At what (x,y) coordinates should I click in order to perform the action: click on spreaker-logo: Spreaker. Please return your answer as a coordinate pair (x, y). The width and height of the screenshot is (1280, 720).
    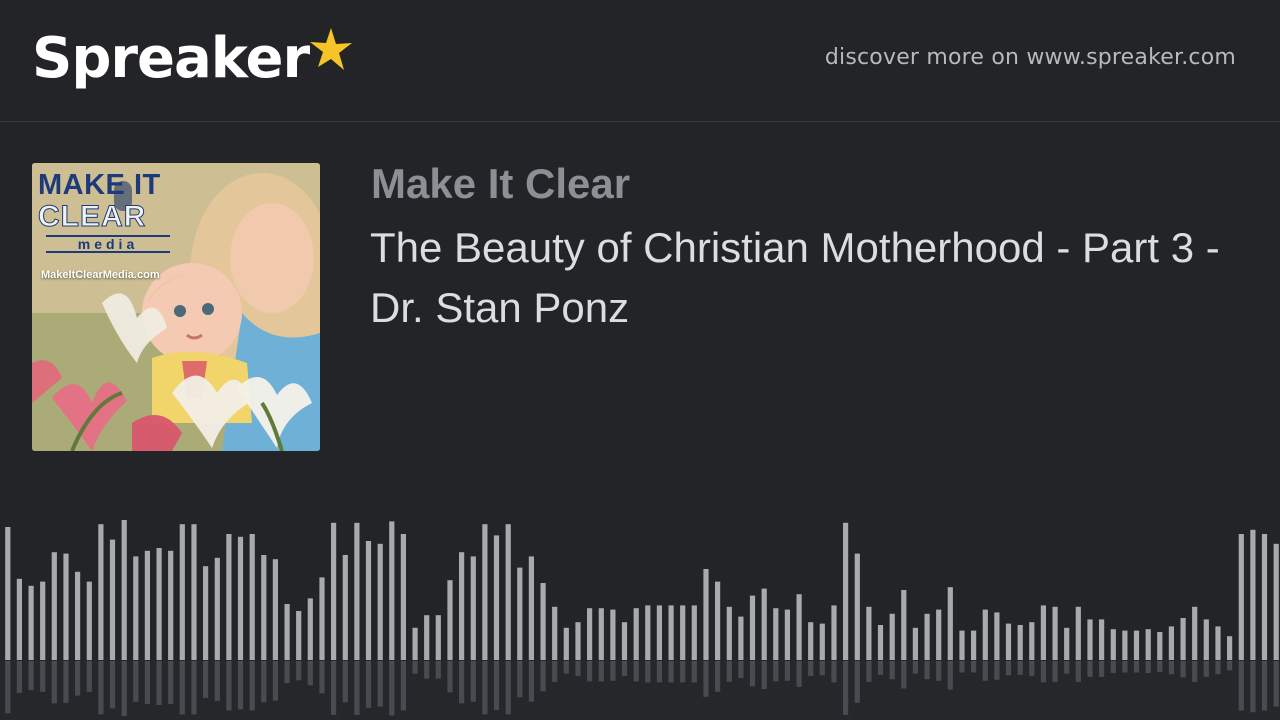
    Looking at the image, I should click on (192, 62).